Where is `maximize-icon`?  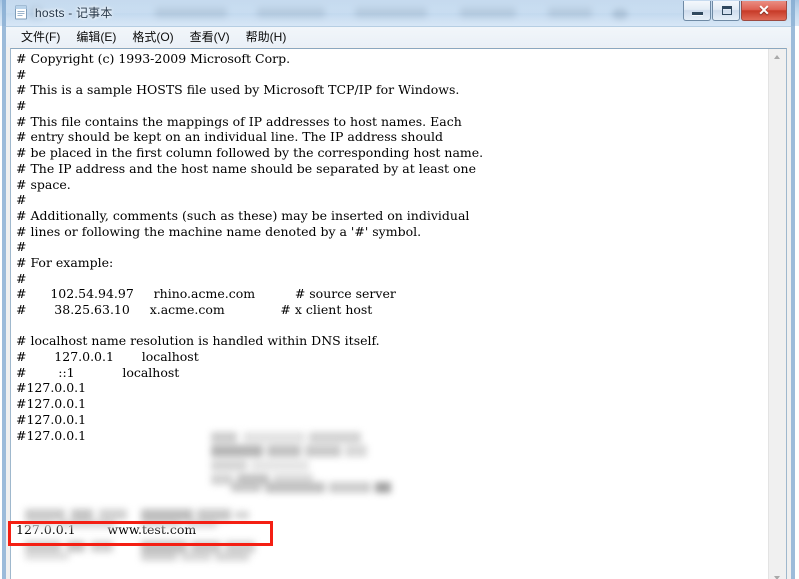
maximize-icon is located at coordinates (727, 10).